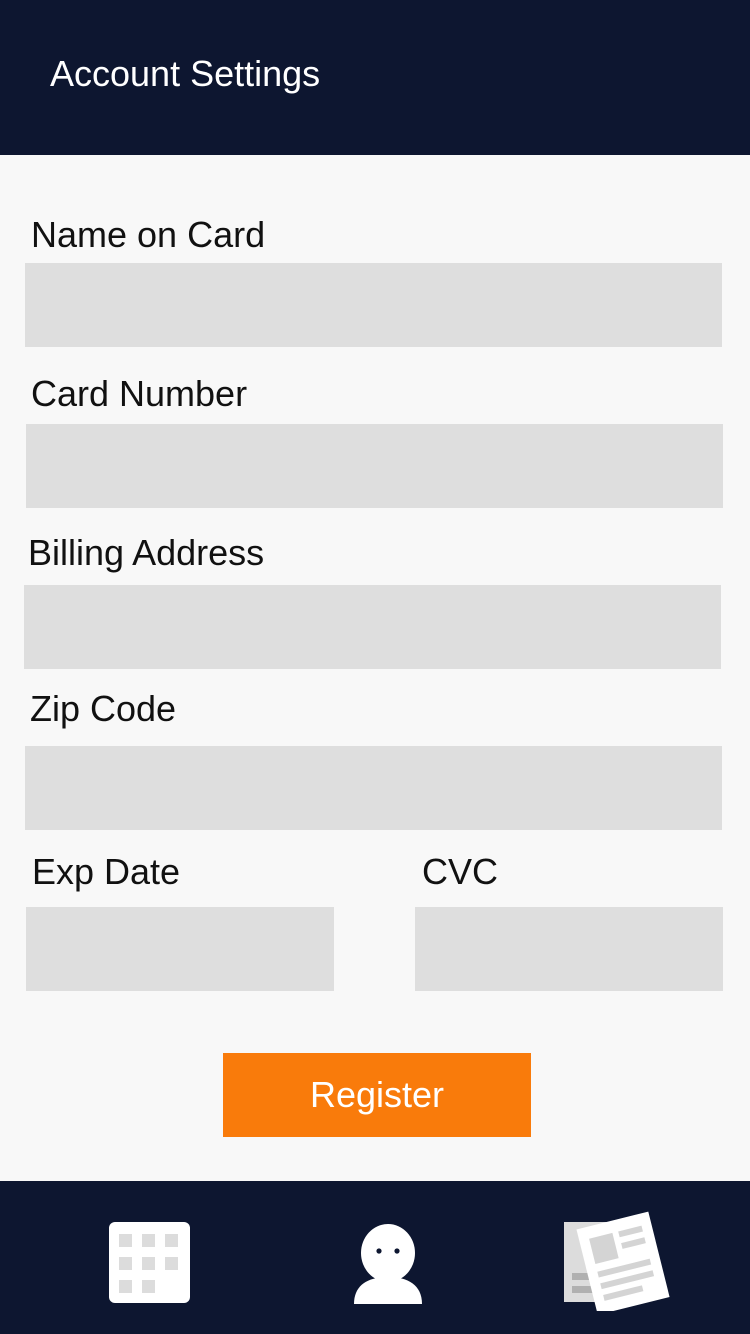 The width and height of the screenshot is (750, 1334). I want to click on cvc-label: CVC, so click(460, 871).